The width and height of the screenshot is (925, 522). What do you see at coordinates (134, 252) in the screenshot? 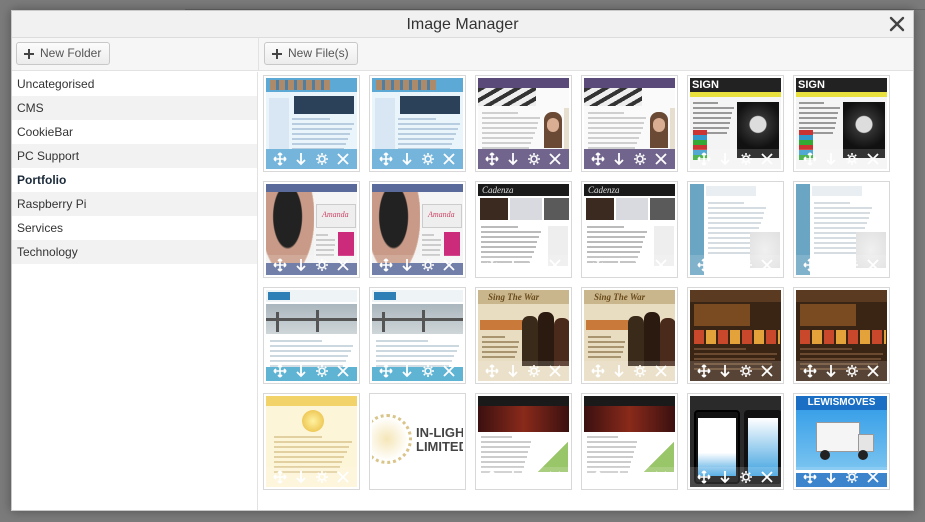
I see `folder-item: Technology` at bounding box center [134, 252].